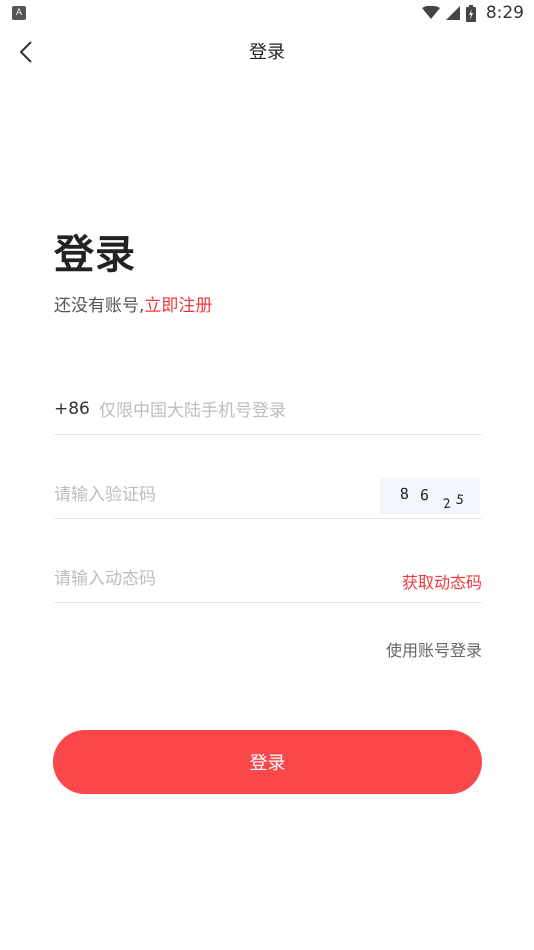  Describe the element at coordinates (72, 409) in the screenshot. I see `country-code: +86` at that location.